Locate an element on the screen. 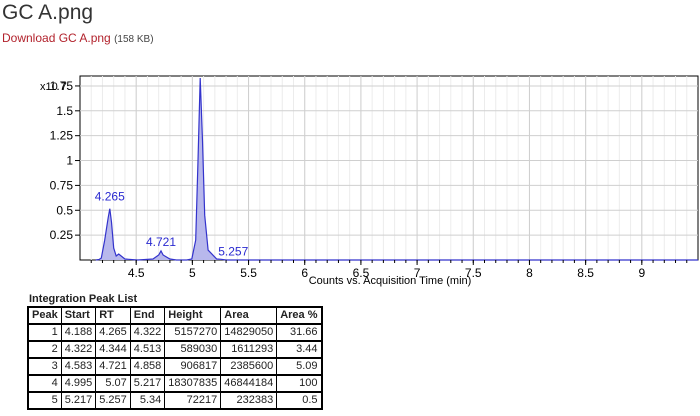 The width and height of the screenshot is (700, 416). table-cell: 2 is located at coordinates (44, 349).